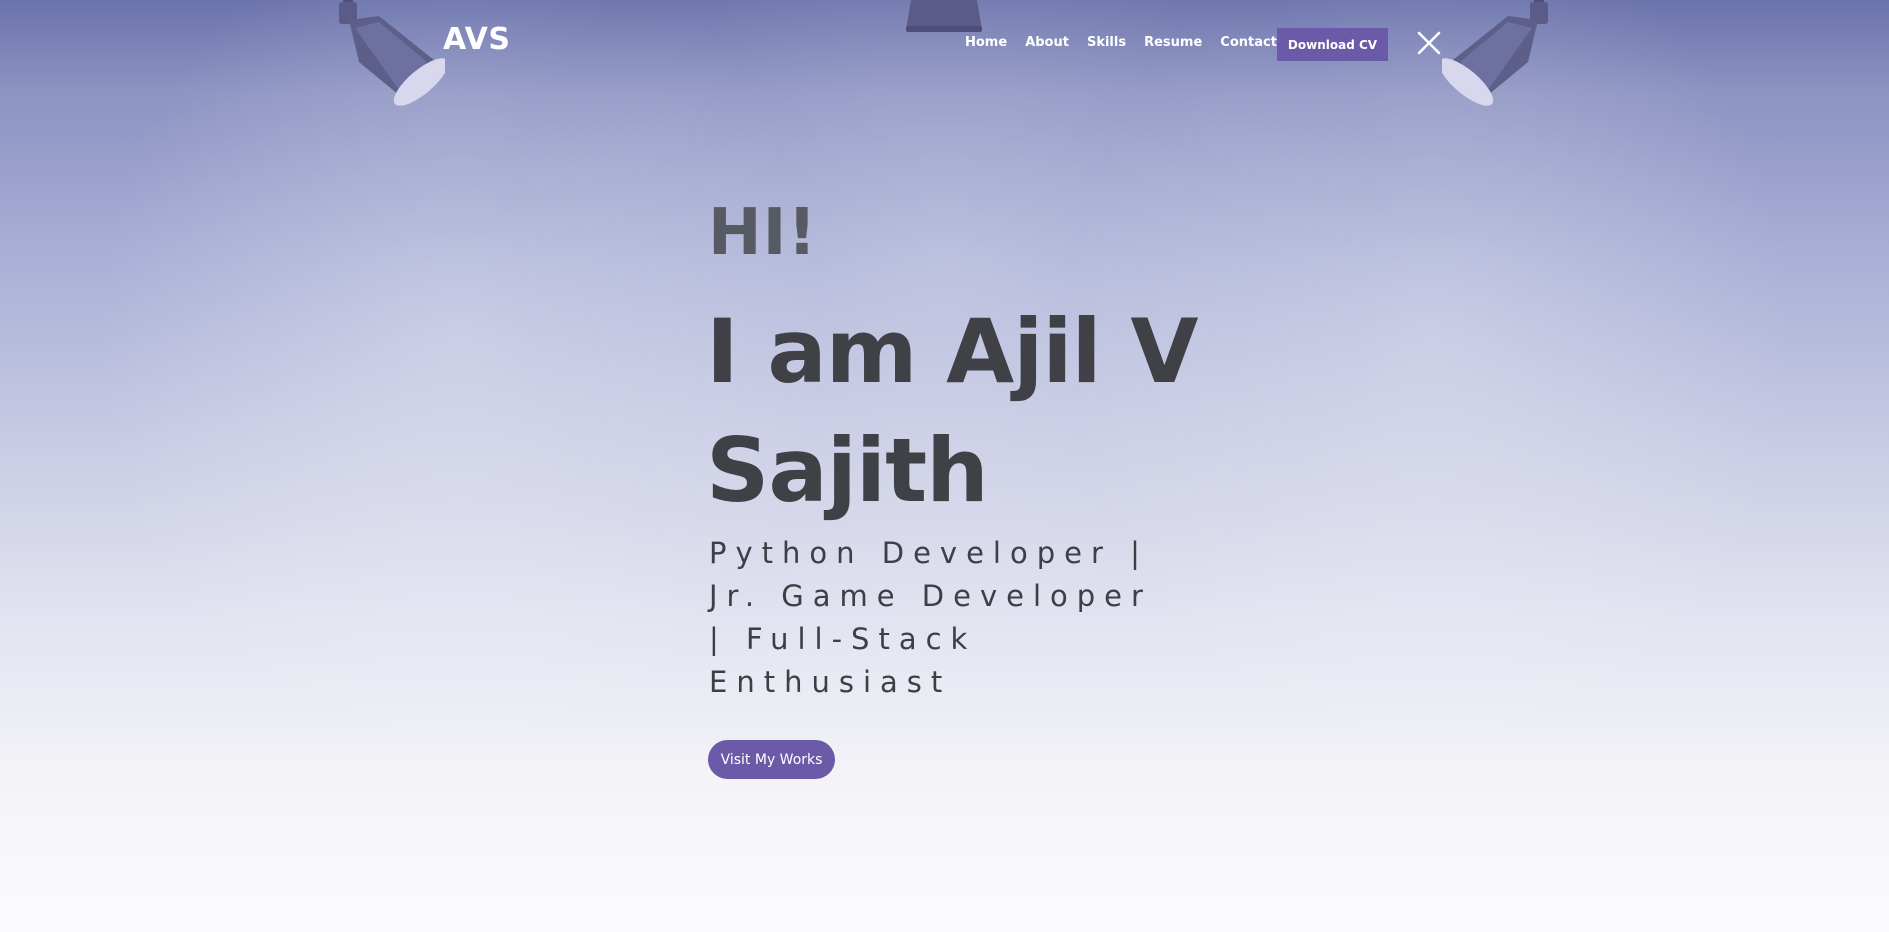  I want to click on nav-contact: Contact, so click(1248, 42).